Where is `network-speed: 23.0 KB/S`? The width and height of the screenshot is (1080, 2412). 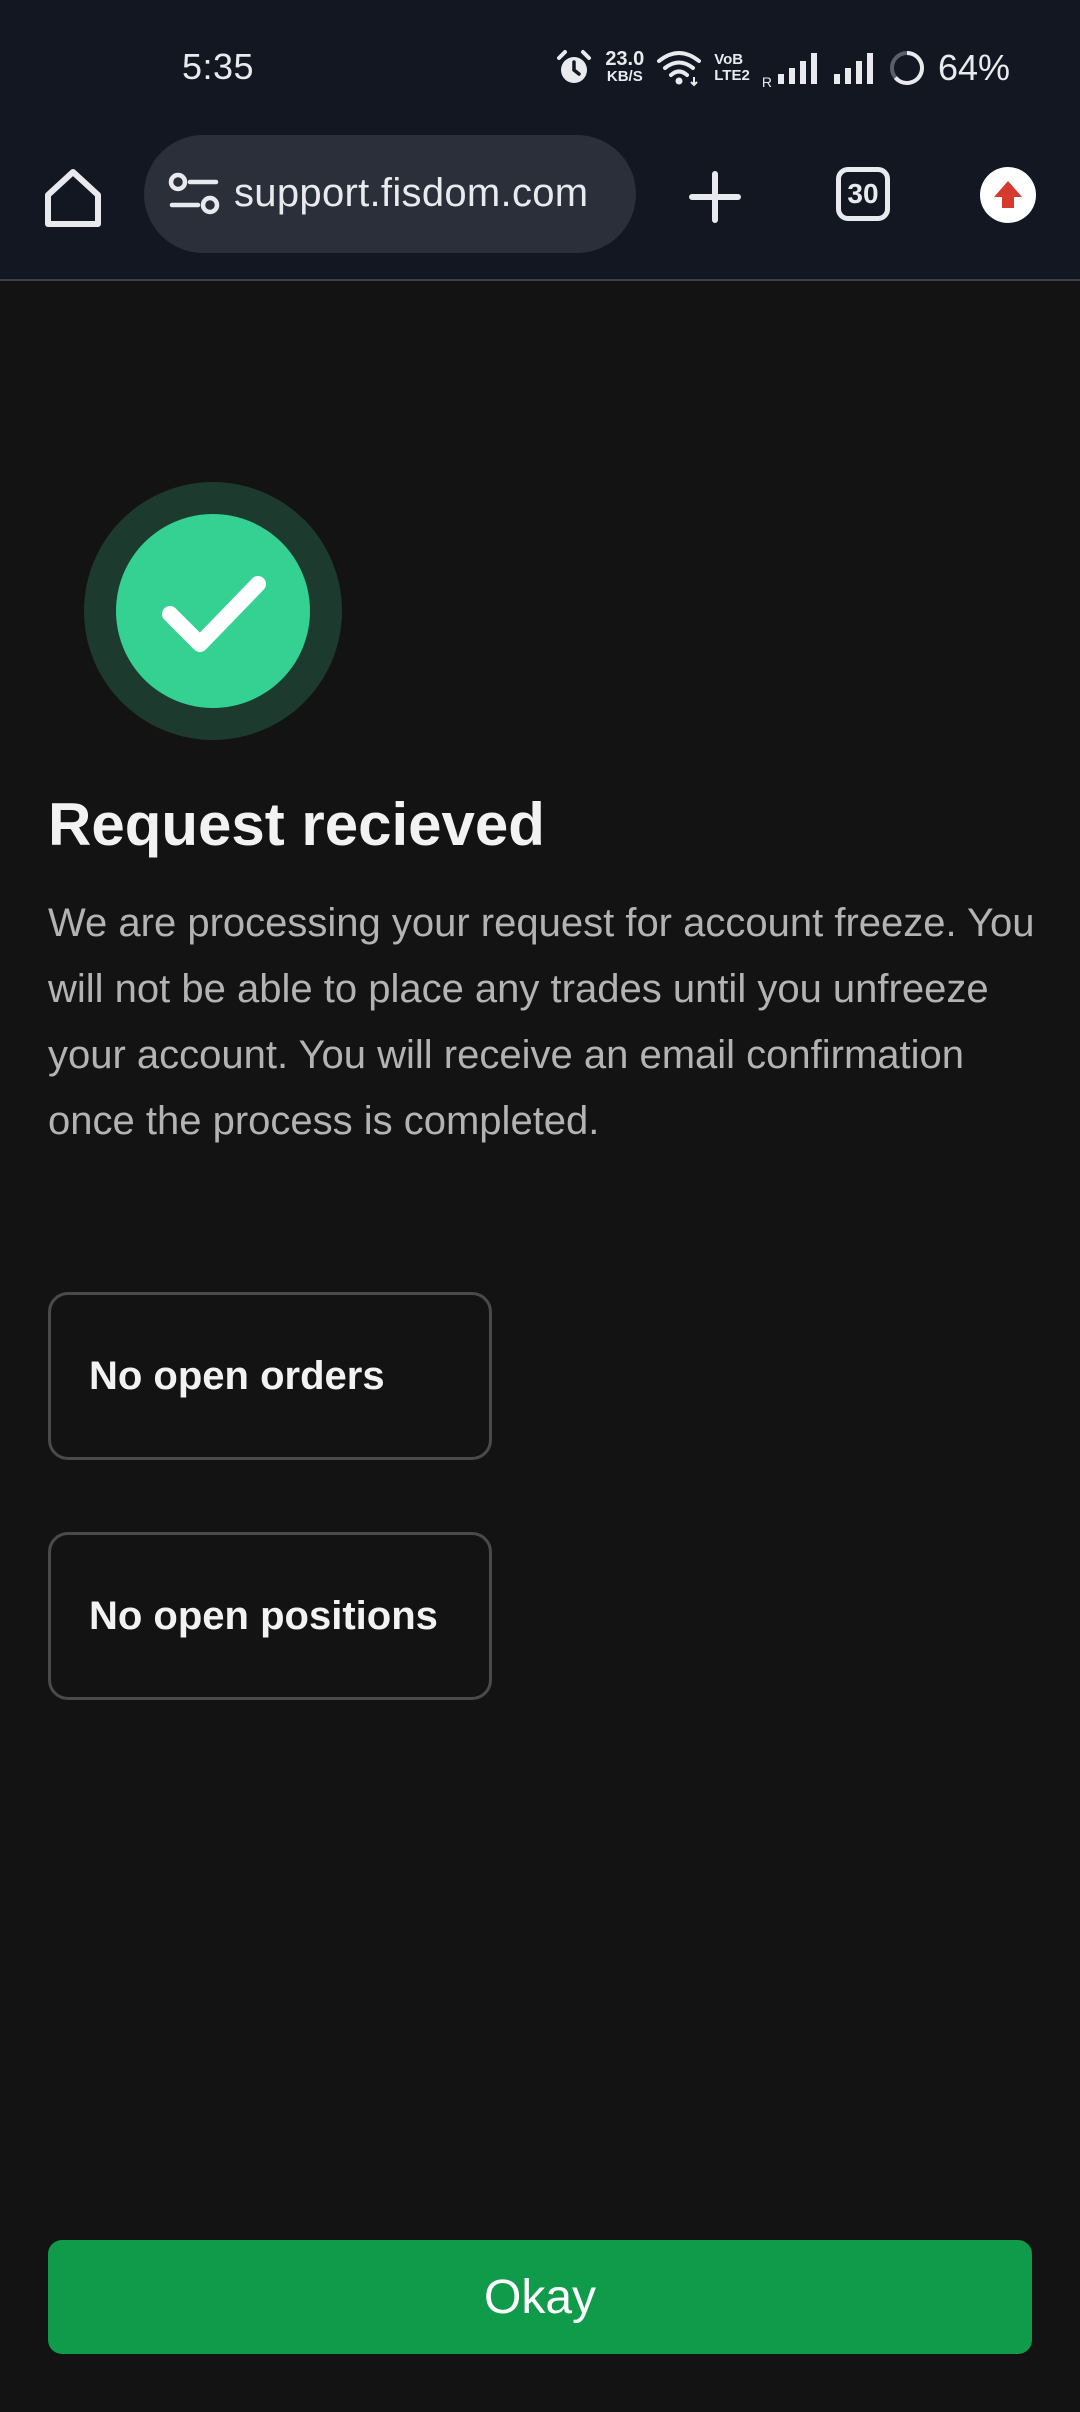
network-speed: 23.0 KB/S is located at coordinates (625, 67).